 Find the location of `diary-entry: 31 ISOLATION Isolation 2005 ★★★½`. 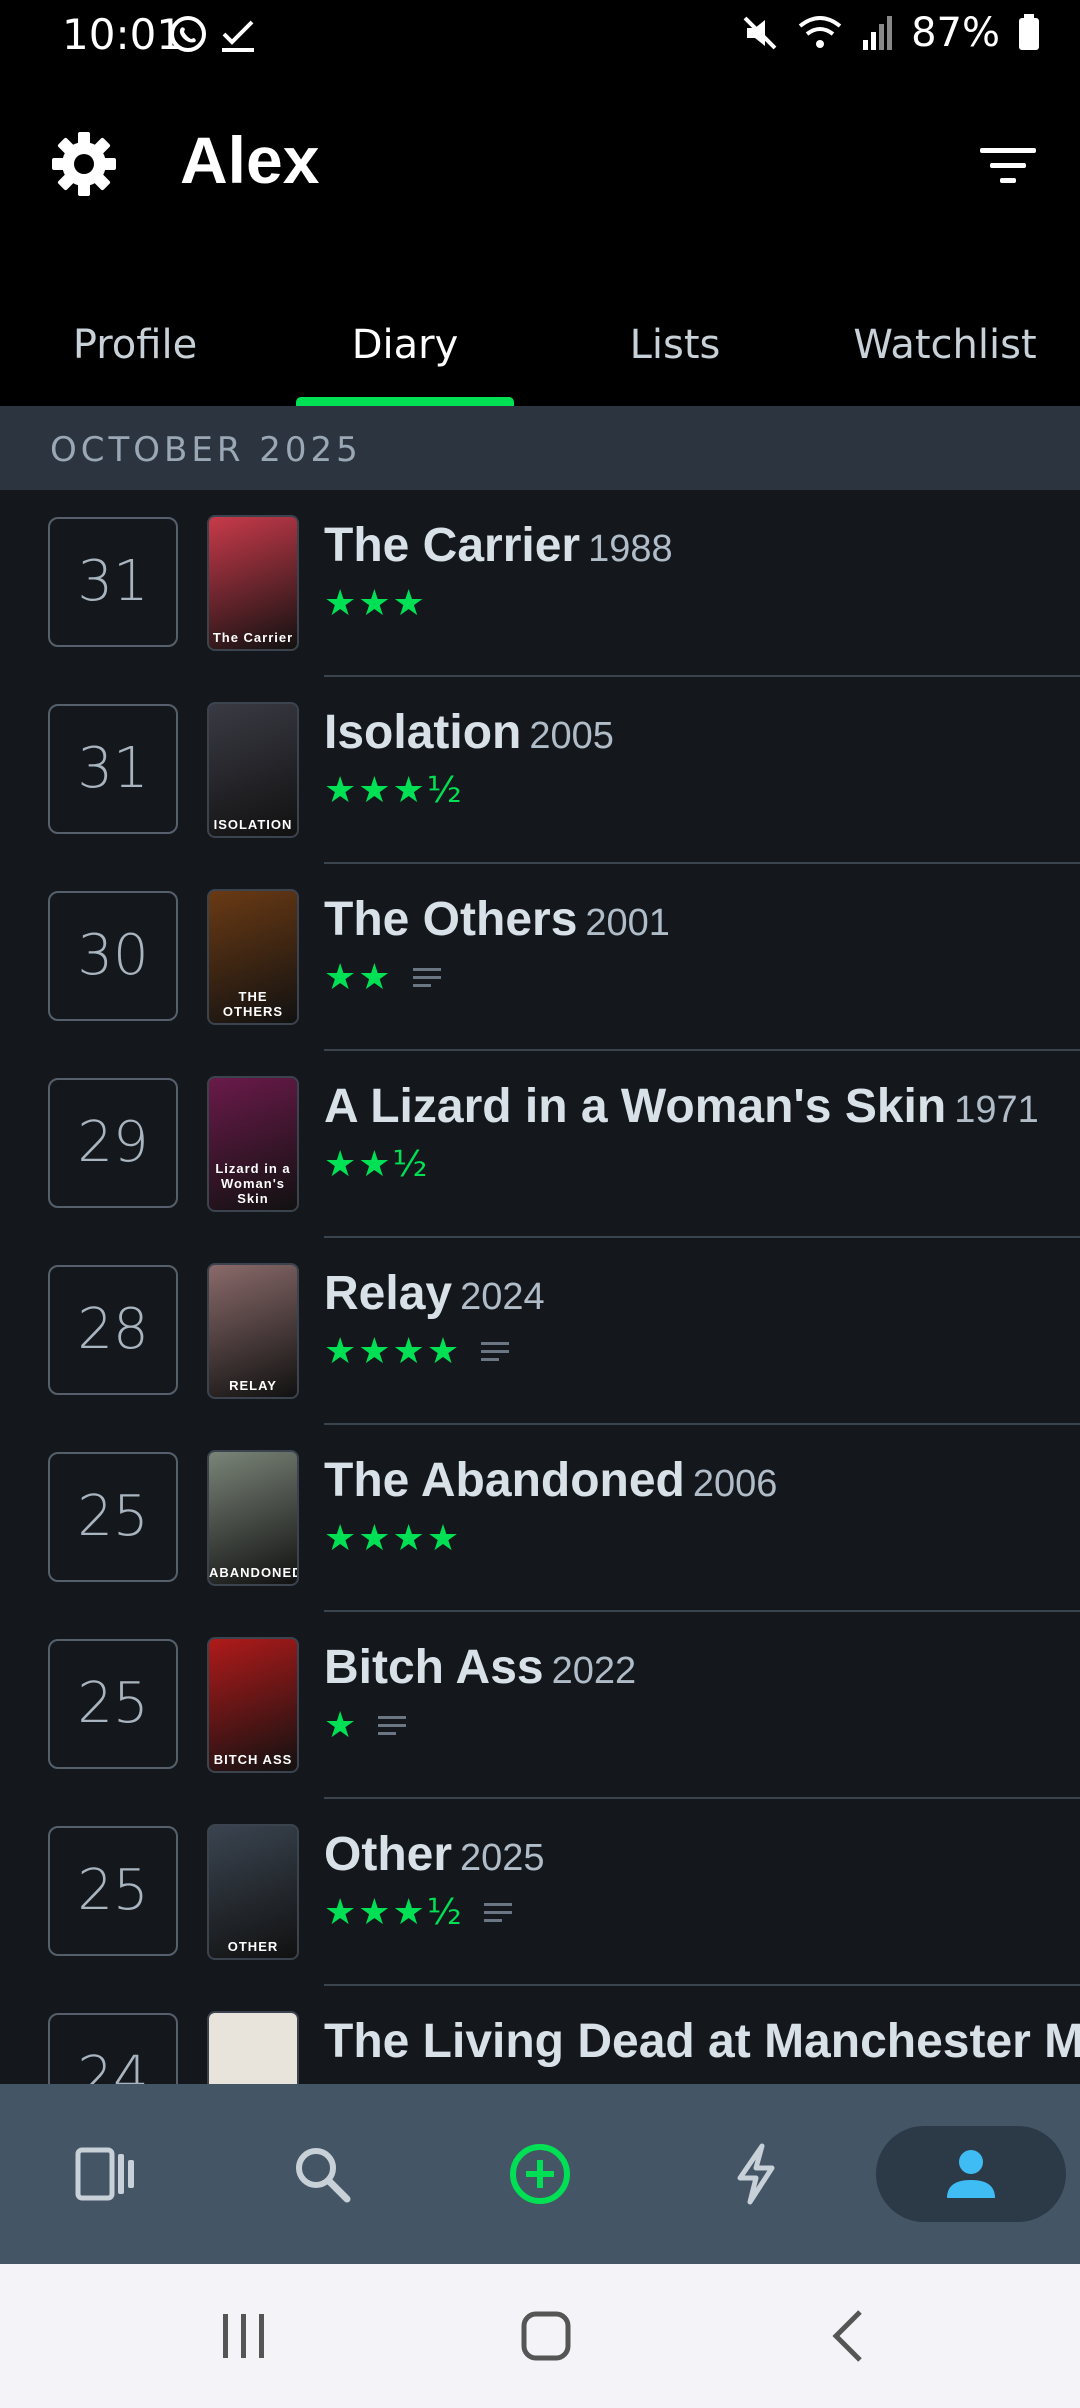

diary-entry: 31 ISOLATION Isolation 2005 ★★★½ is located at coordinates (540, 770).